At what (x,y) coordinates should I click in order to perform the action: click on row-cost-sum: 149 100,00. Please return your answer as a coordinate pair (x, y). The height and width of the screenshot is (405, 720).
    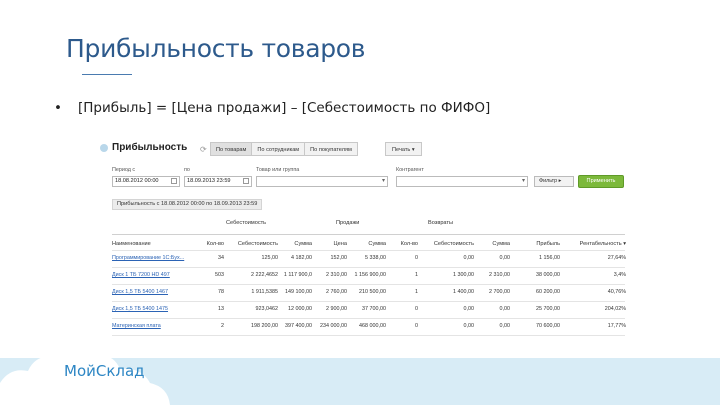
    Looking at the image, I should click on (298, 292).